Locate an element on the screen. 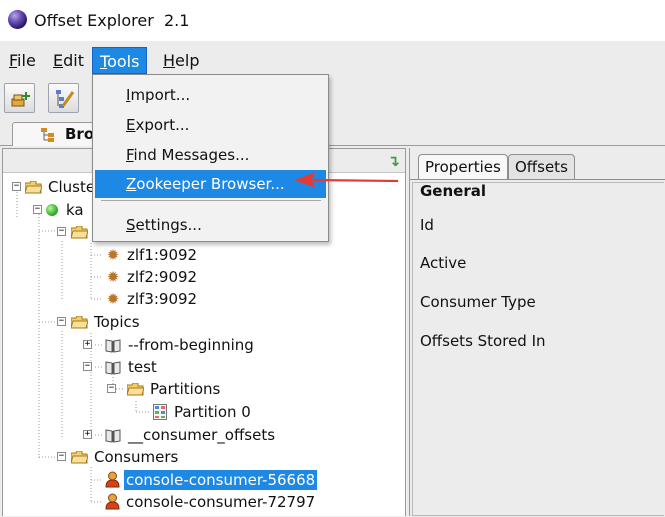 The width and height of the screenshot is (665, 517). topic-collapse-toggle: − is located at coordinates (87, 366).